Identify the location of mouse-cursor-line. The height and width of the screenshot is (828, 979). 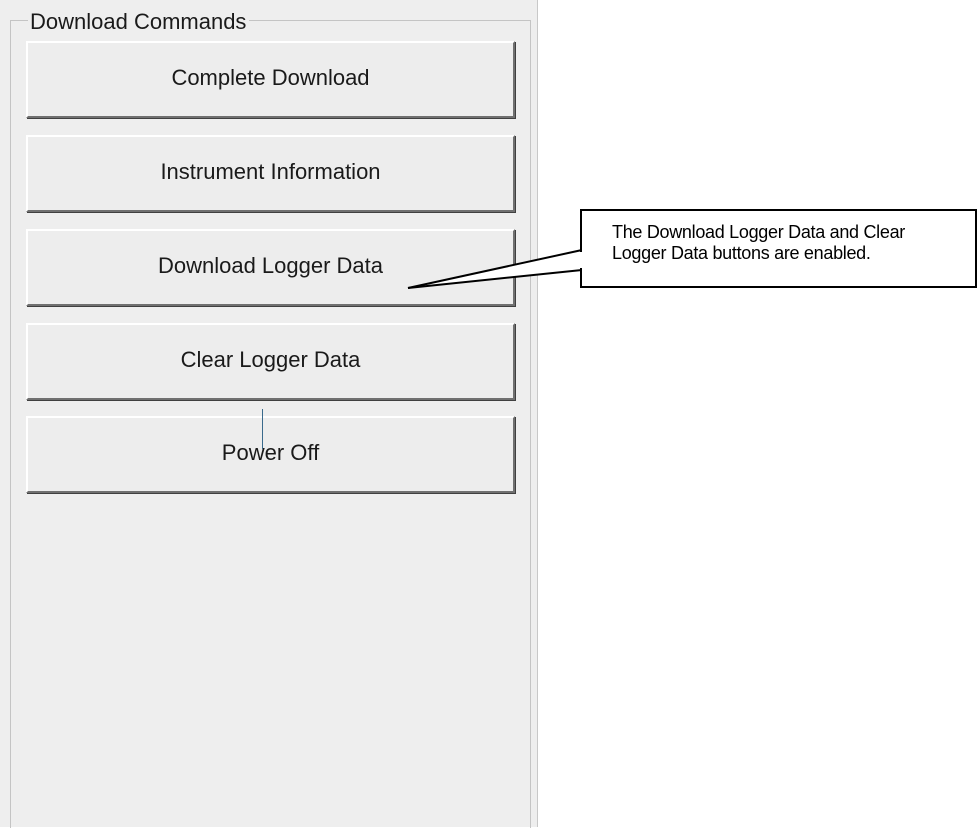
(262, 429).